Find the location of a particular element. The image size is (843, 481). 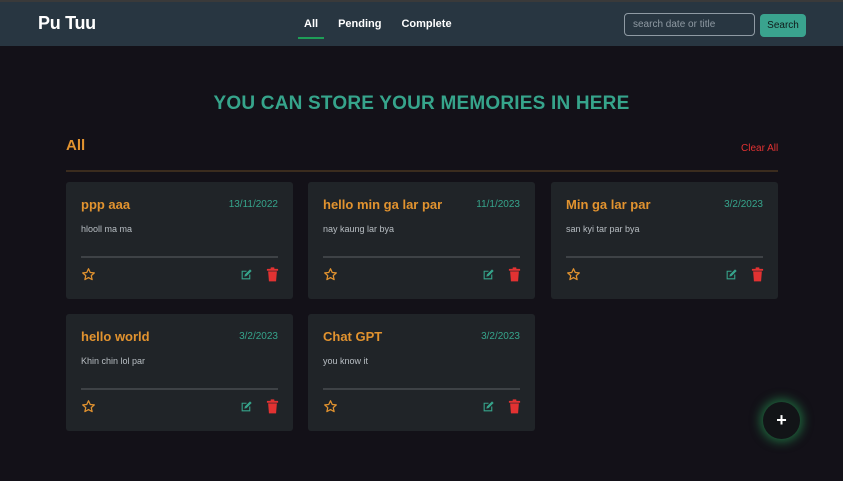

card-description: san kyi tar par bya is located at coordinates (603, 229).